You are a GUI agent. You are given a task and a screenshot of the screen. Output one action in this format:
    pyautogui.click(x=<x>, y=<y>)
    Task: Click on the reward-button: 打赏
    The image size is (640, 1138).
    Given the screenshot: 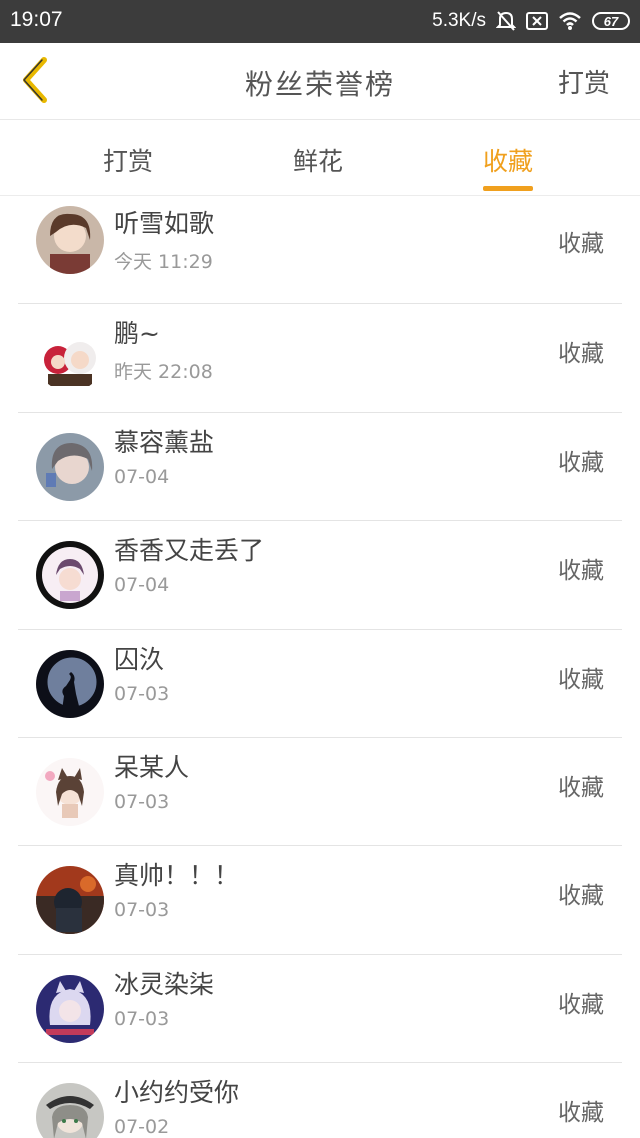 What is the action you would take?
    pyautogui.click(x=584, y=81)
    